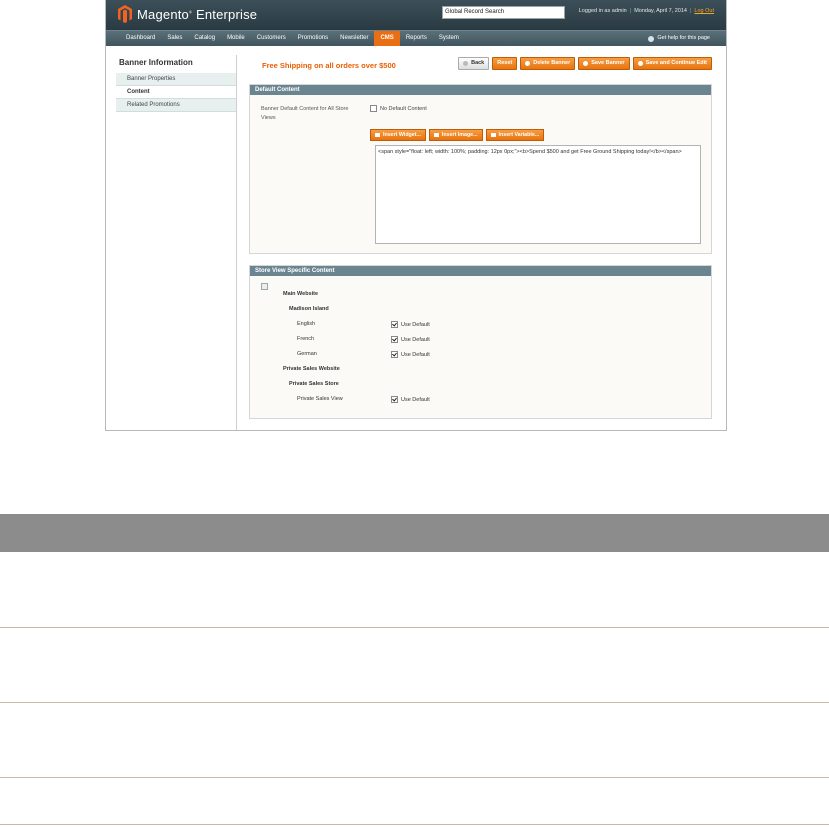 Image resolution: width=829 pixels, height=827 pixels. I want to click on page-title: Free Shipping on all orders over $500, so click(329, 65).